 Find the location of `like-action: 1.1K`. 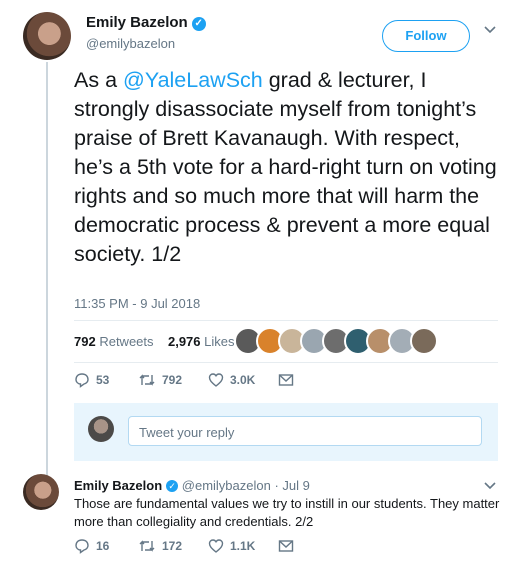

like-action: 1.1K is located at coordinates (231, 546).